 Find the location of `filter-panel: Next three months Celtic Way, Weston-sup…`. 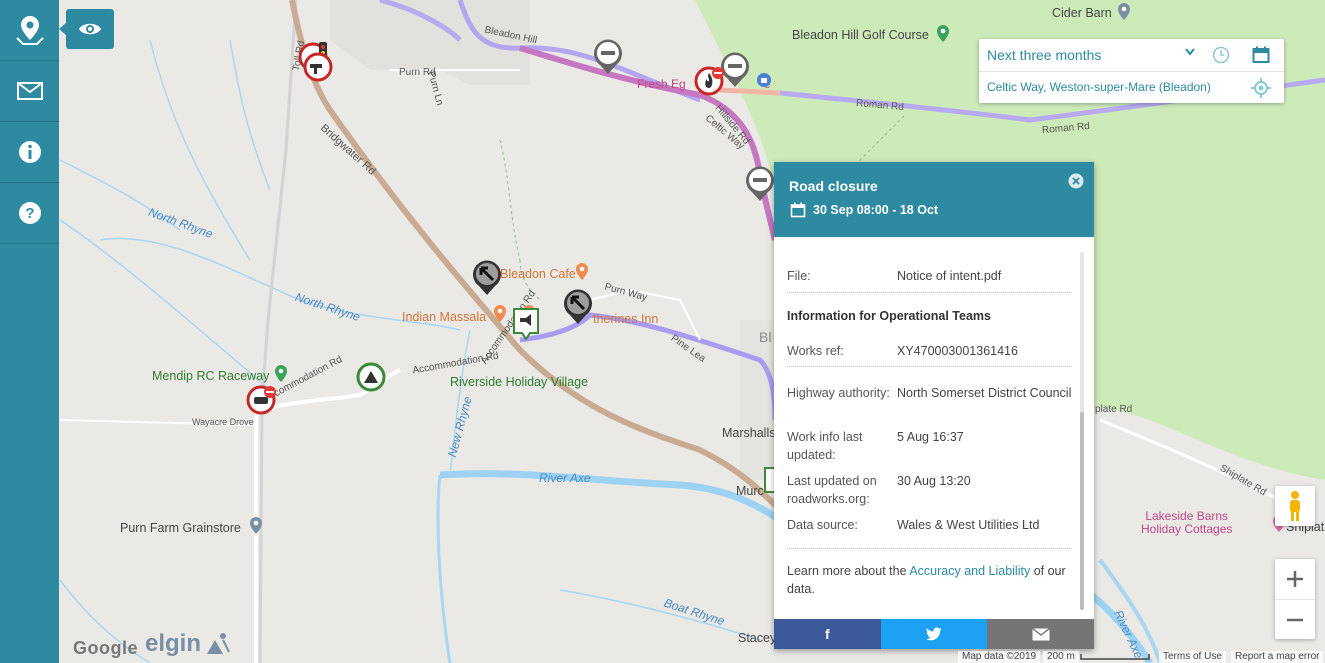

filter-panel: Next three months Celtic Way, Weston-sup… is located at coordinates (1131, 71).